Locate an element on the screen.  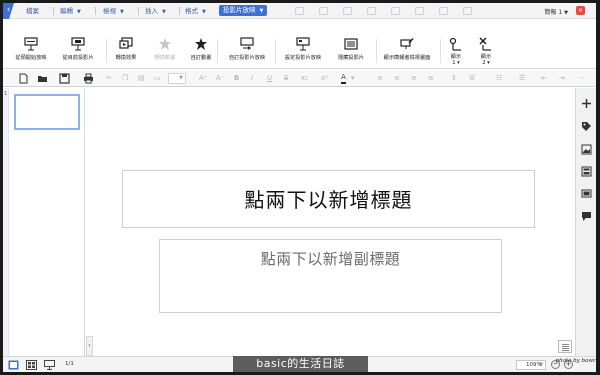
add-icon is located at coordinates (586, 103).